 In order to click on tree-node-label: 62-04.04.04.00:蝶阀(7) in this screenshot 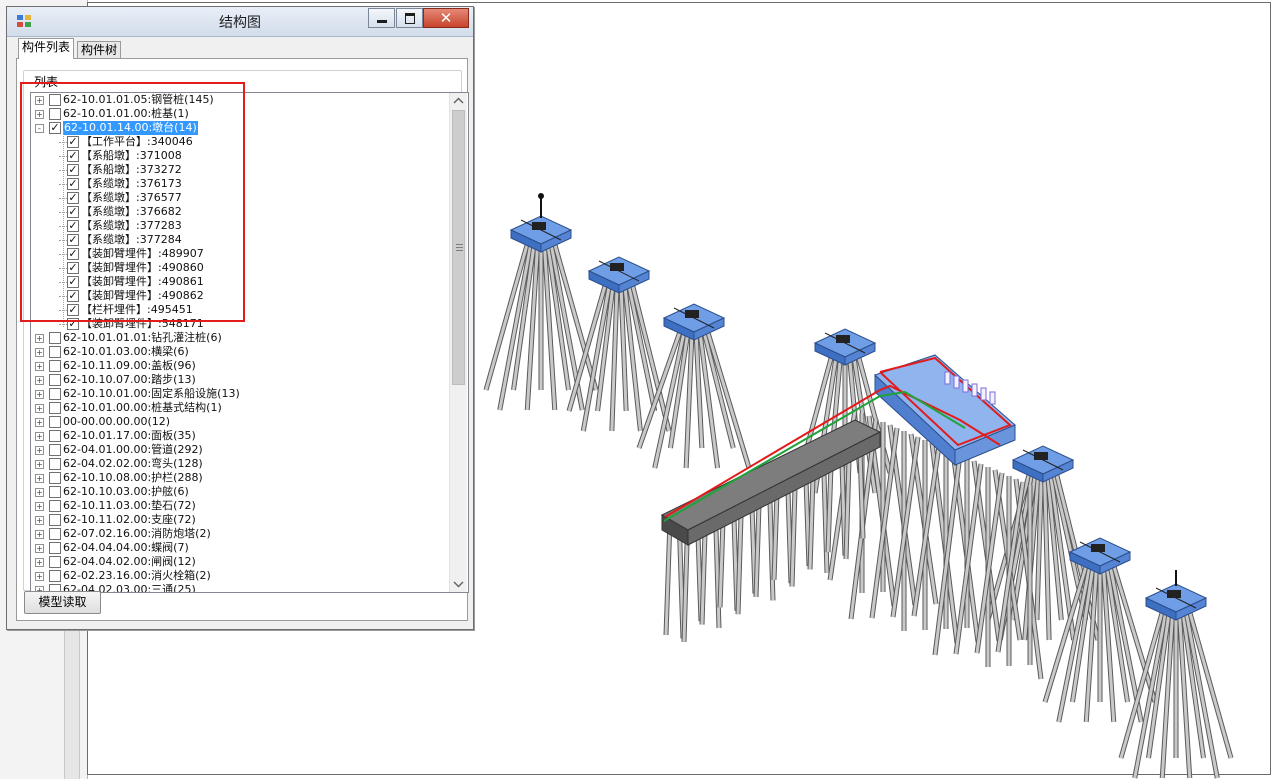, I will do `click(126, 548)`.